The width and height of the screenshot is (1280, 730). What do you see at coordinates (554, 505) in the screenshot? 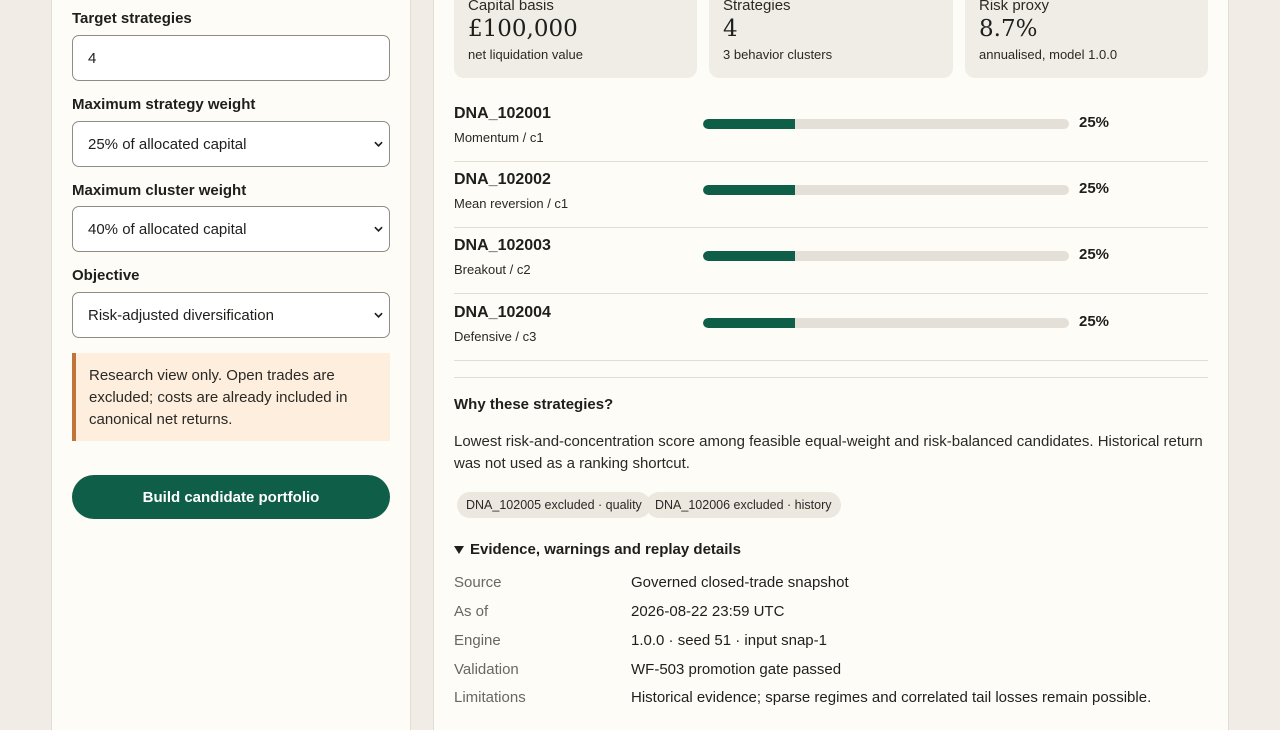
I see `excluded-chip: DNA_102005 excluded · quality` at bounding box center [554, 505].